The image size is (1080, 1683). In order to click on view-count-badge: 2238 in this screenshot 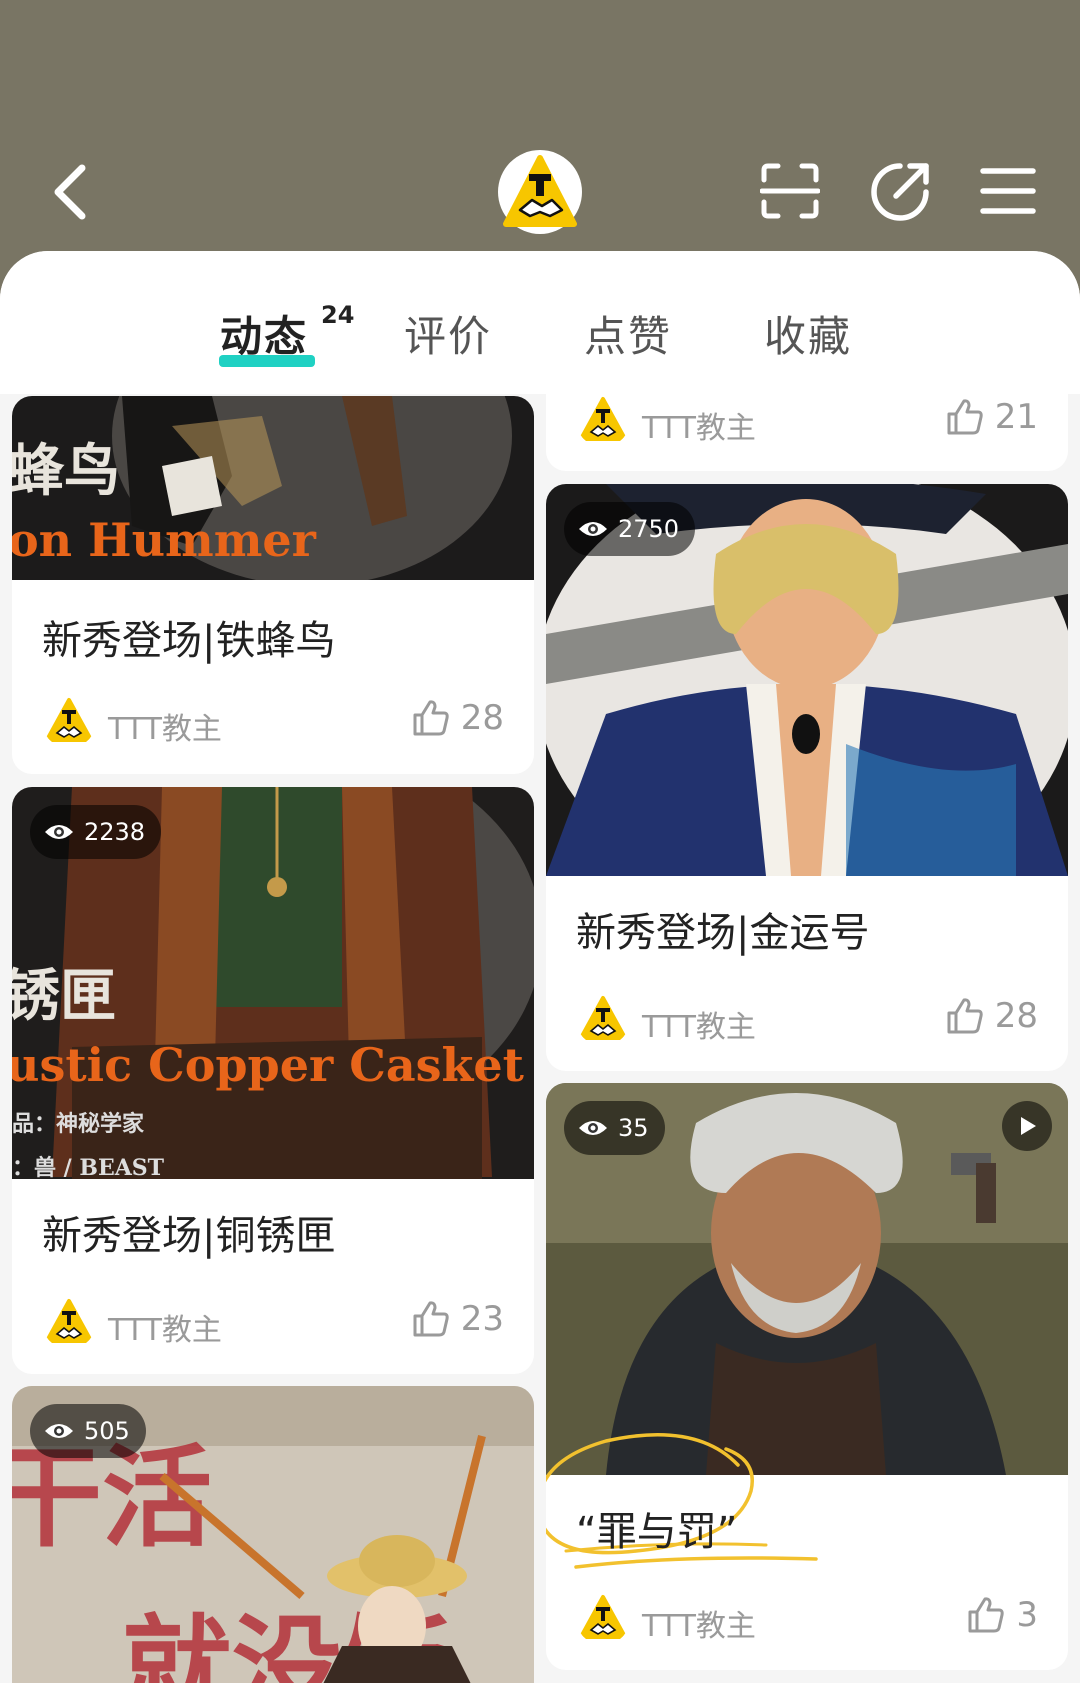, I will do `click(96, 832)`.